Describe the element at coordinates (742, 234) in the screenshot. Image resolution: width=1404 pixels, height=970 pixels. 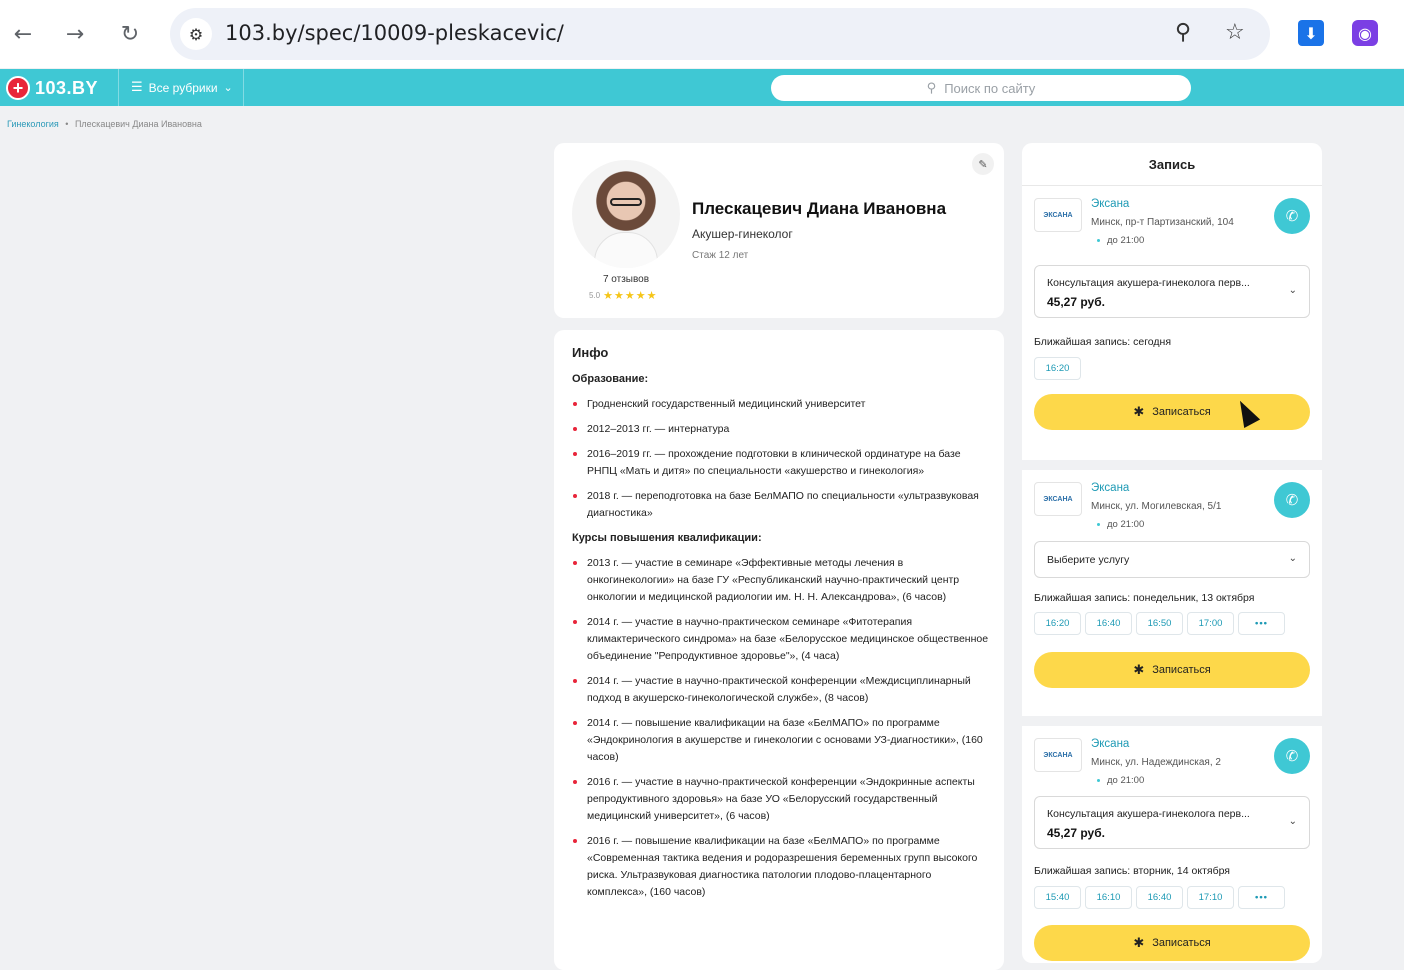
I see `doctor-specialty: Акушер-гинеколог` at that location.